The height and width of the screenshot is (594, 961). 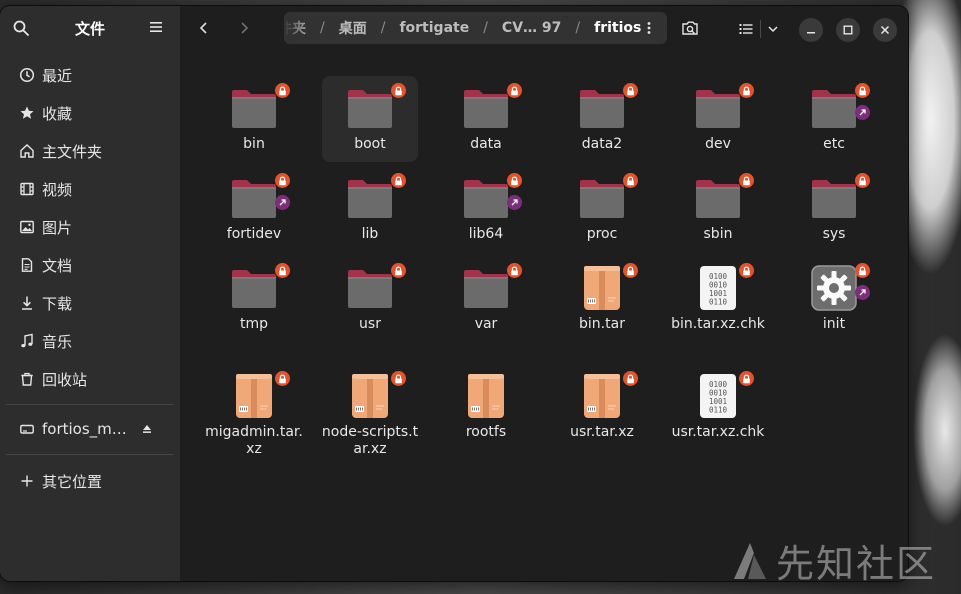 I want to click on maximize-button, so click(x=848, y=30).